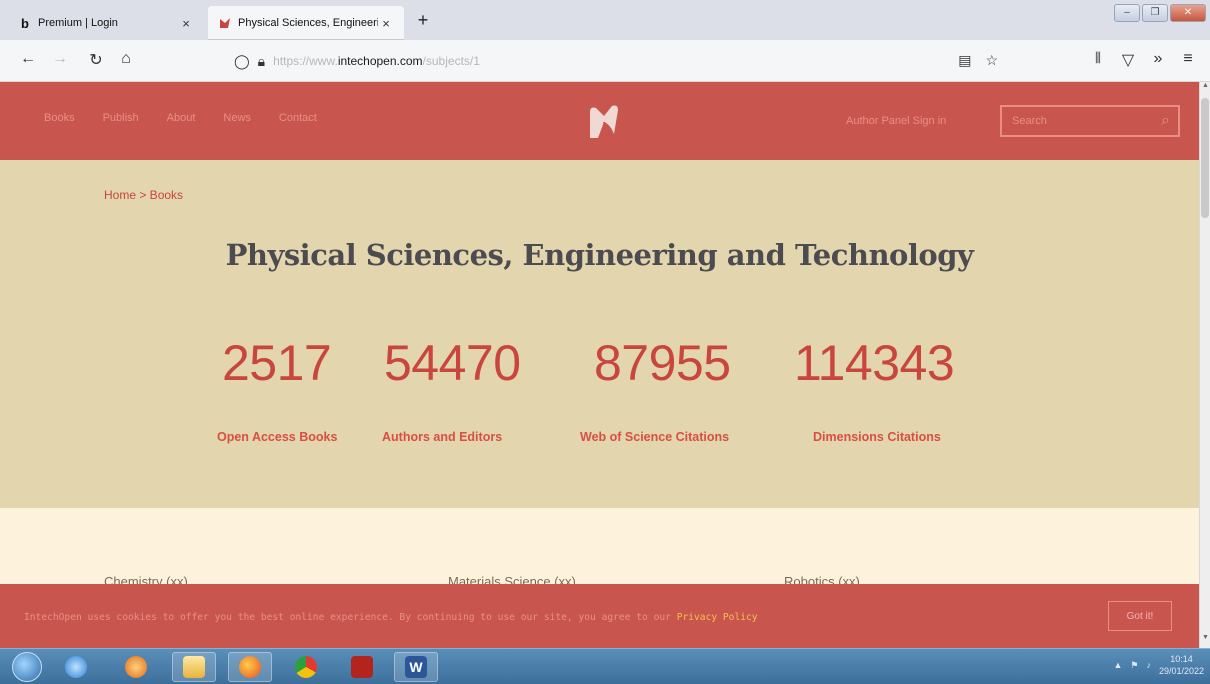  What do you see at coordinates (143, 195) in the screenshot?
I see `breadcrumb: Home > Books` at bounding box center [143, 195].